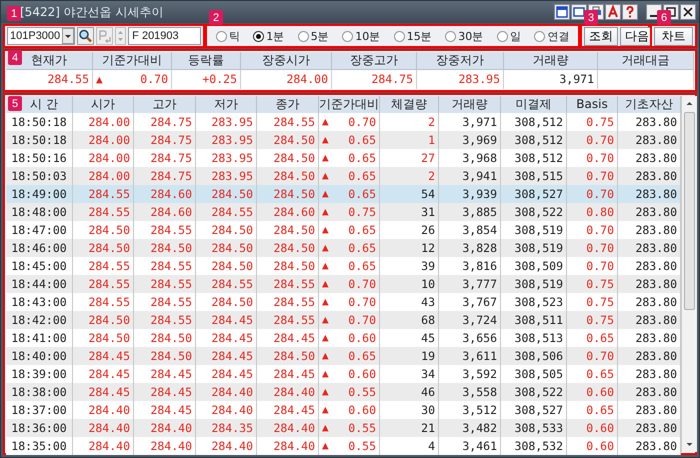  Describe the element at coordinates (41, 36) in the screenshot. I see `code-dropdown: 101P3000` at that location.